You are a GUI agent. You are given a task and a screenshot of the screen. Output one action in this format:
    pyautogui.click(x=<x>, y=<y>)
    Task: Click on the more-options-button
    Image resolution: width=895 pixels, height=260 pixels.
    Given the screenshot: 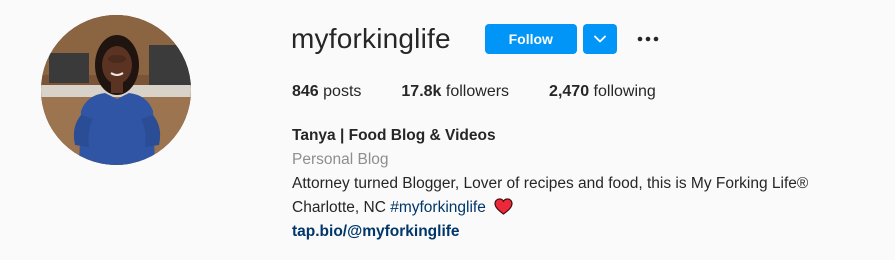 What is the action you would take?
    pyautogui.click(x=648, y=39)
    